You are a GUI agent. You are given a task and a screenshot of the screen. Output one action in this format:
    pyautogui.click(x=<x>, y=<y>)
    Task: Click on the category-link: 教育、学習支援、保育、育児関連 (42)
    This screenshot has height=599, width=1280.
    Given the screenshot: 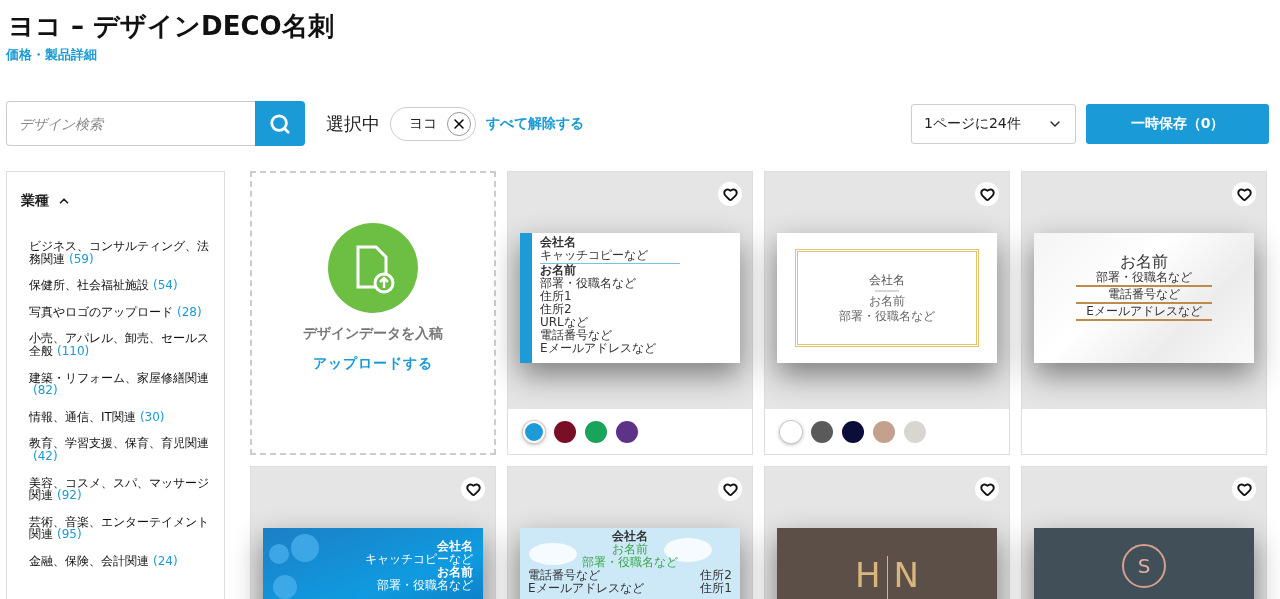 What is the action you would take?
    pyautogui.click(x=121, y=450)
    